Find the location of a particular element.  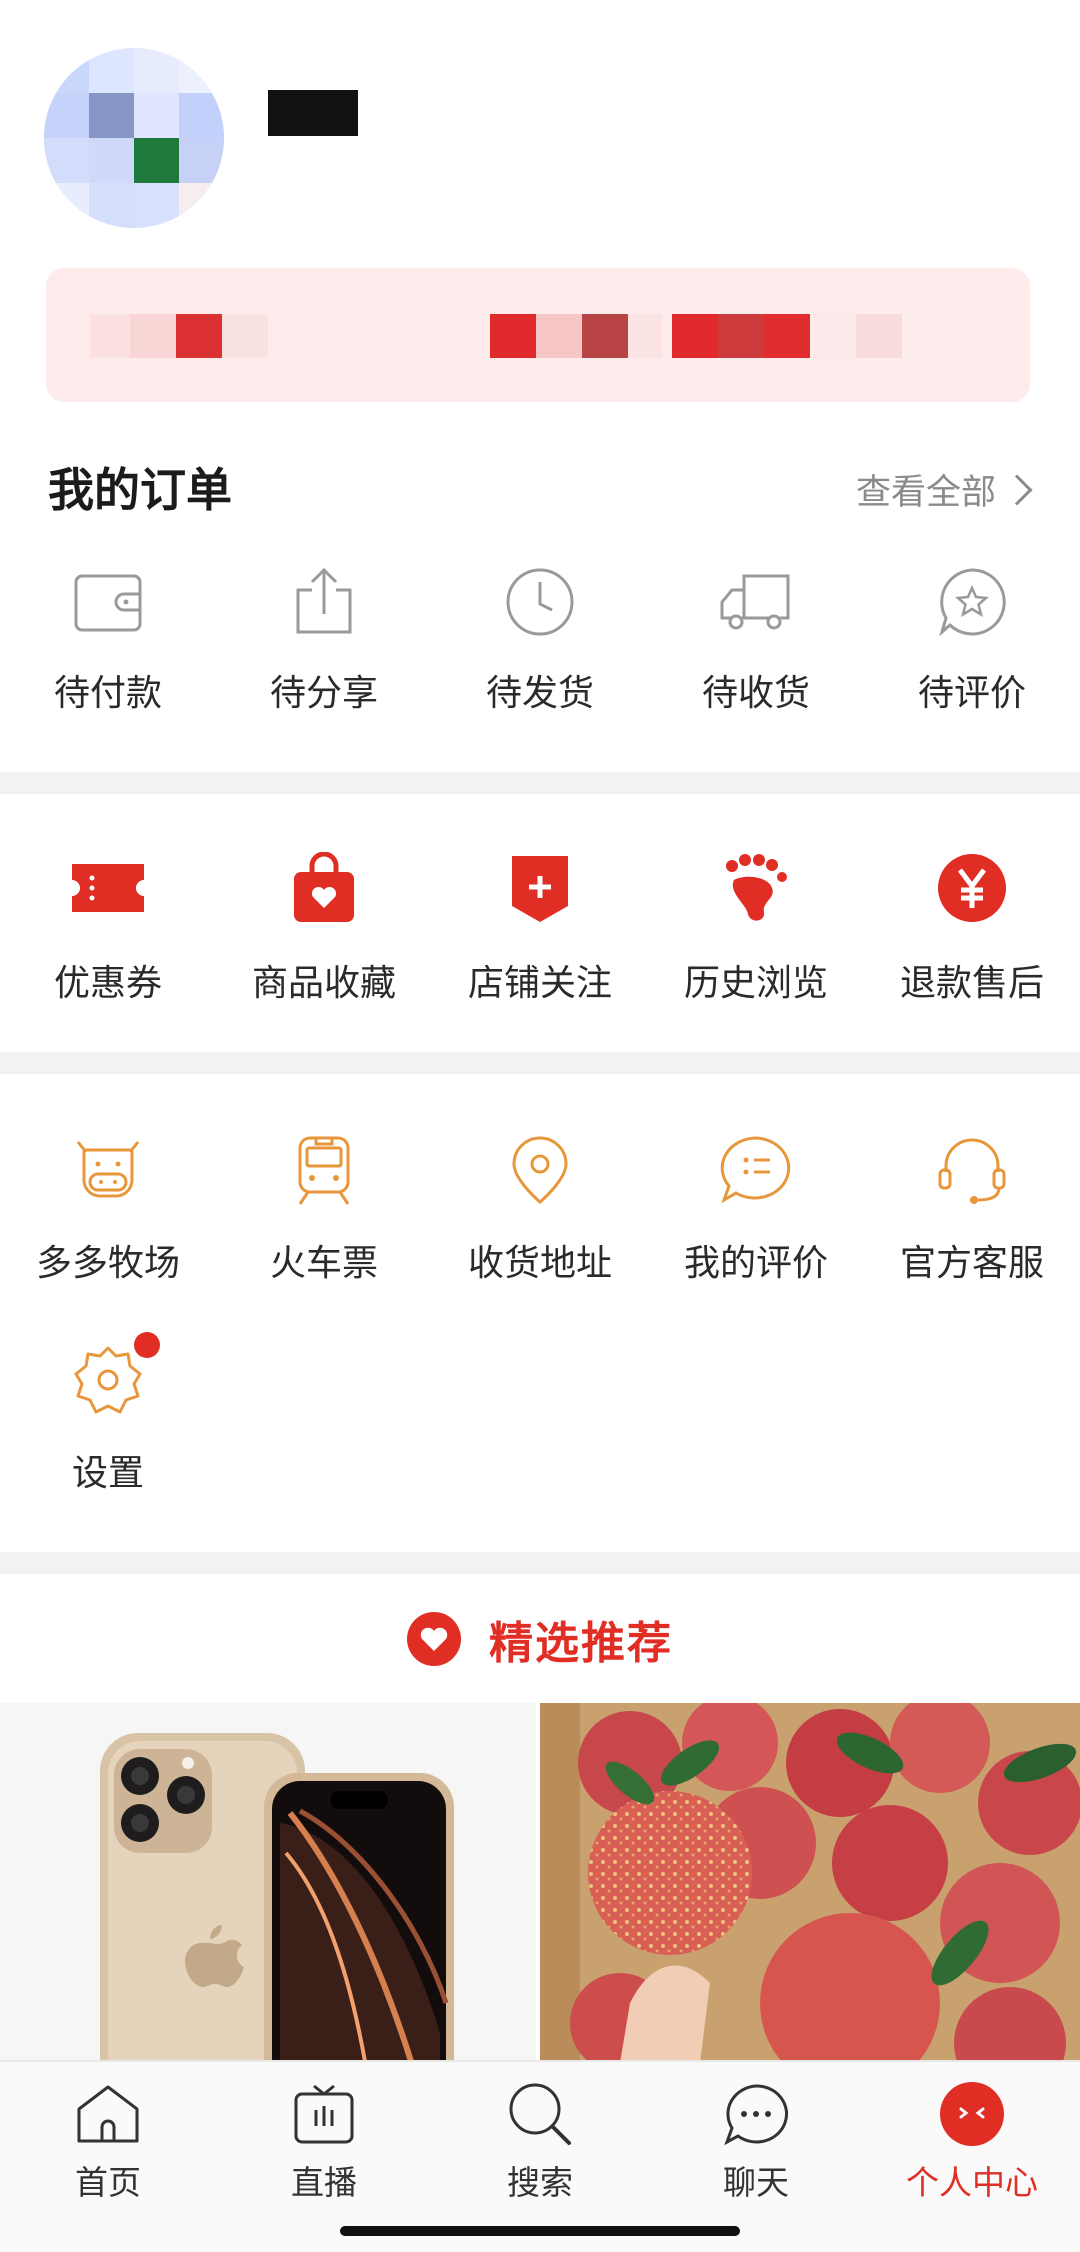

chat-icon is located at coordinates (756, 2114).